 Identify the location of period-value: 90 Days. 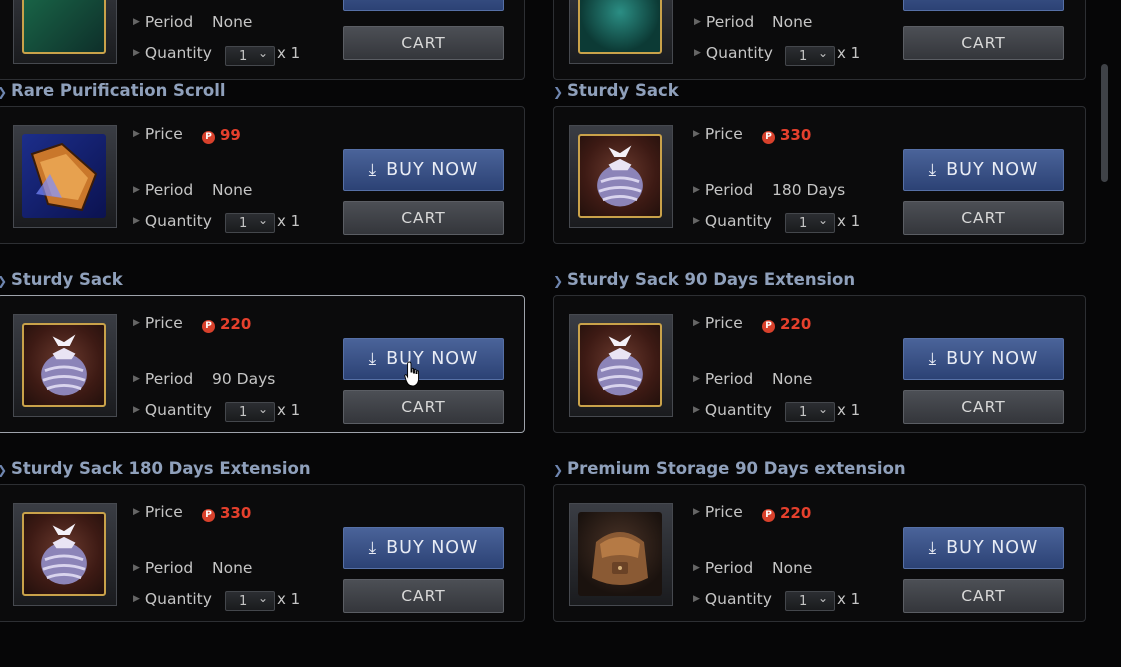
(244, 379).